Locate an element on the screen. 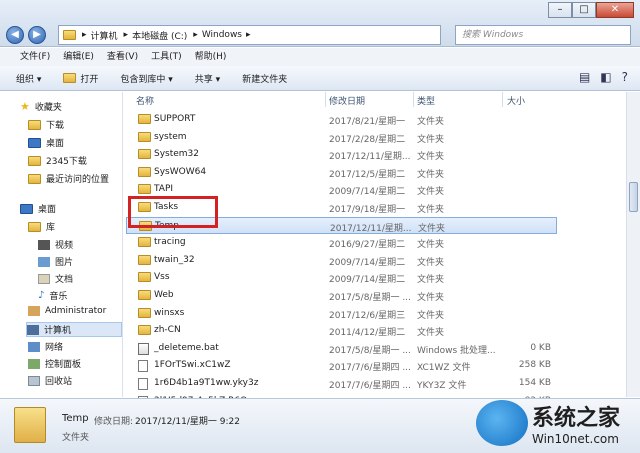 The image size is (640, 453). sidebar-item-administrator: Administrator is located at coordinates (67, 311).